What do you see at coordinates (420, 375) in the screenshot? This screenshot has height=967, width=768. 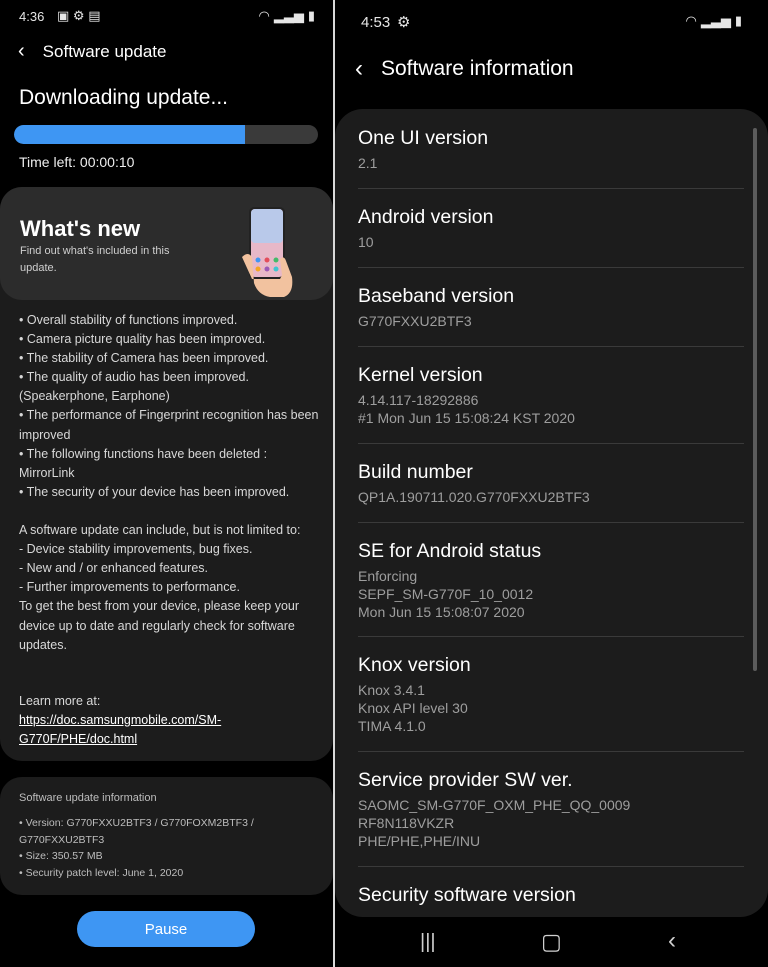 I see `info-row-label: Kernel version` at bounding box center [420, 375].